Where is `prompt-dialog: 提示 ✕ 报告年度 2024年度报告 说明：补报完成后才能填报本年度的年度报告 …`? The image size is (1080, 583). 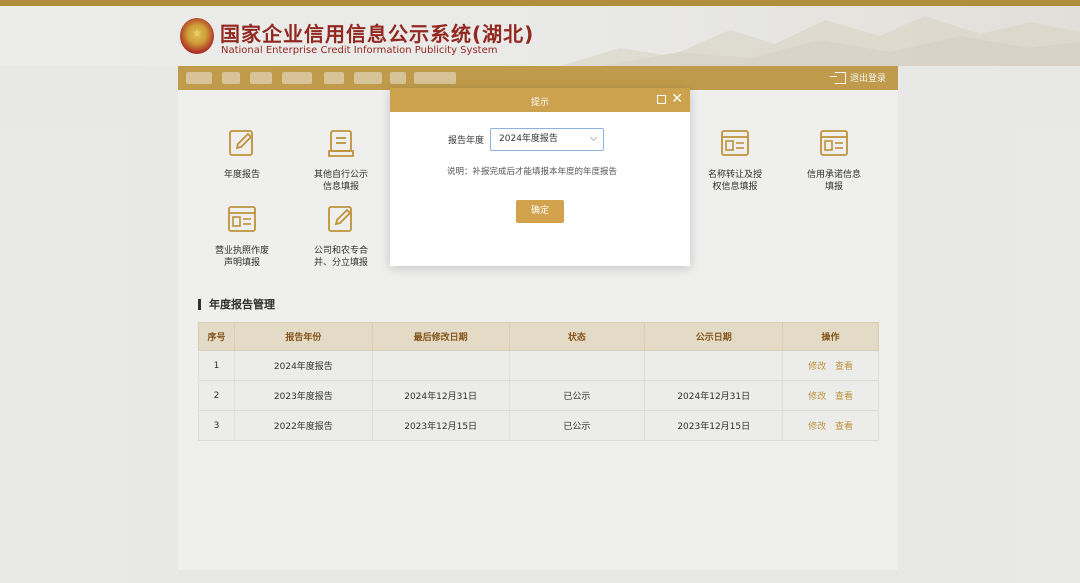
prompt-dialog: 提示 ✕ 报告年度 2024年度报告 说明：补报完成后才能填报本年度的年度报告 … is located at coordinates (540, 177).